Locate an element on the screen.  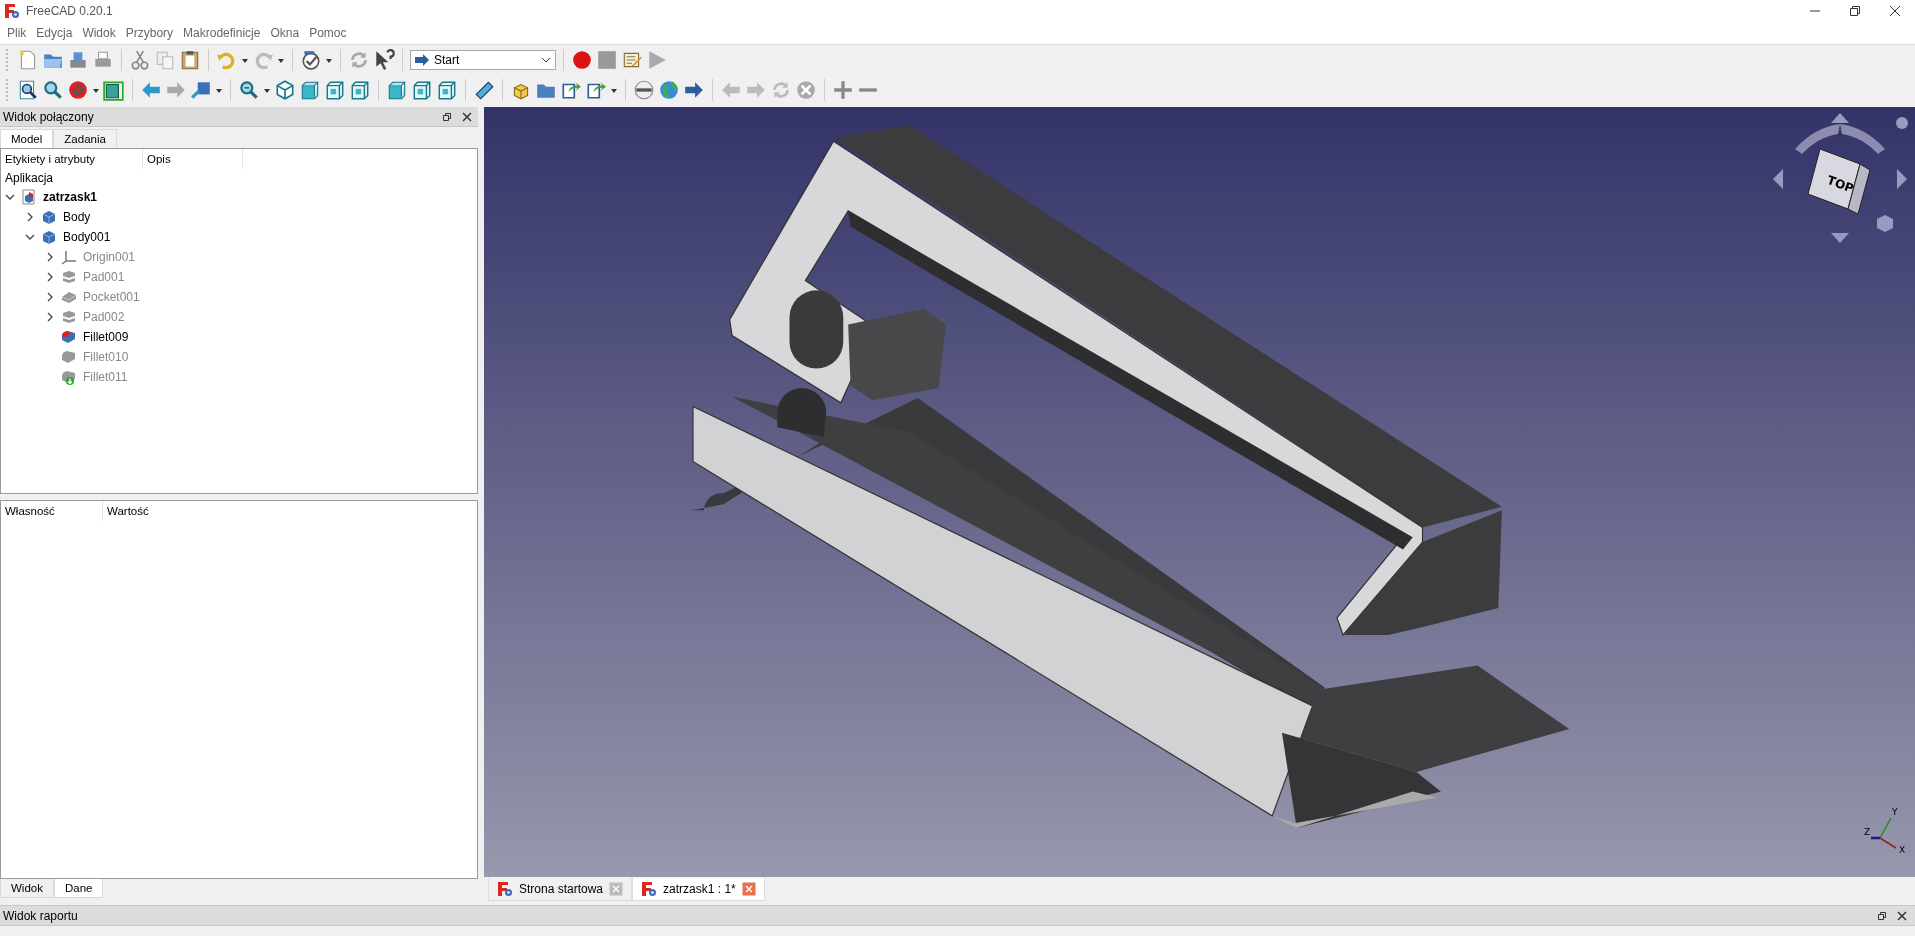
menu-item: Okna is located at coordinates (285, 33).